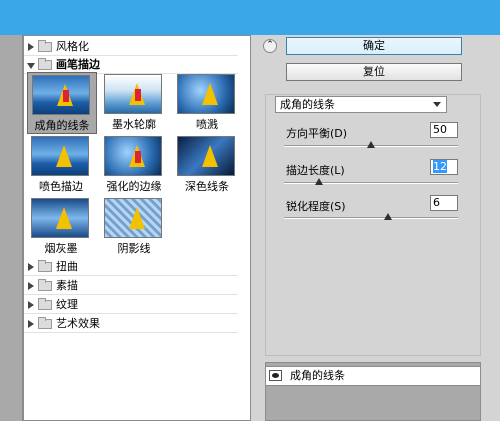 The width and height of the screenshot is (500, 421). I want to click on thumbnail-label: 深色线条, so click(207, 186).